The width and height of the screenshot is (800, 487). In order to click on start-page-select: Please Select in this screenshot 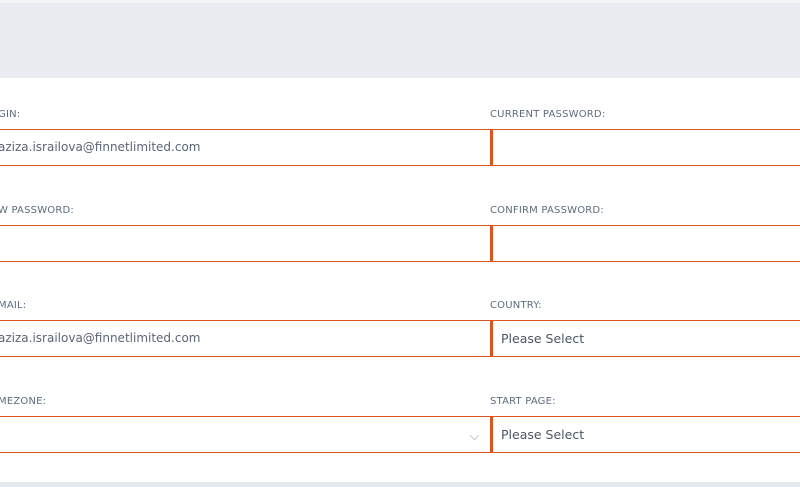, I will do `click(645, 434)`.